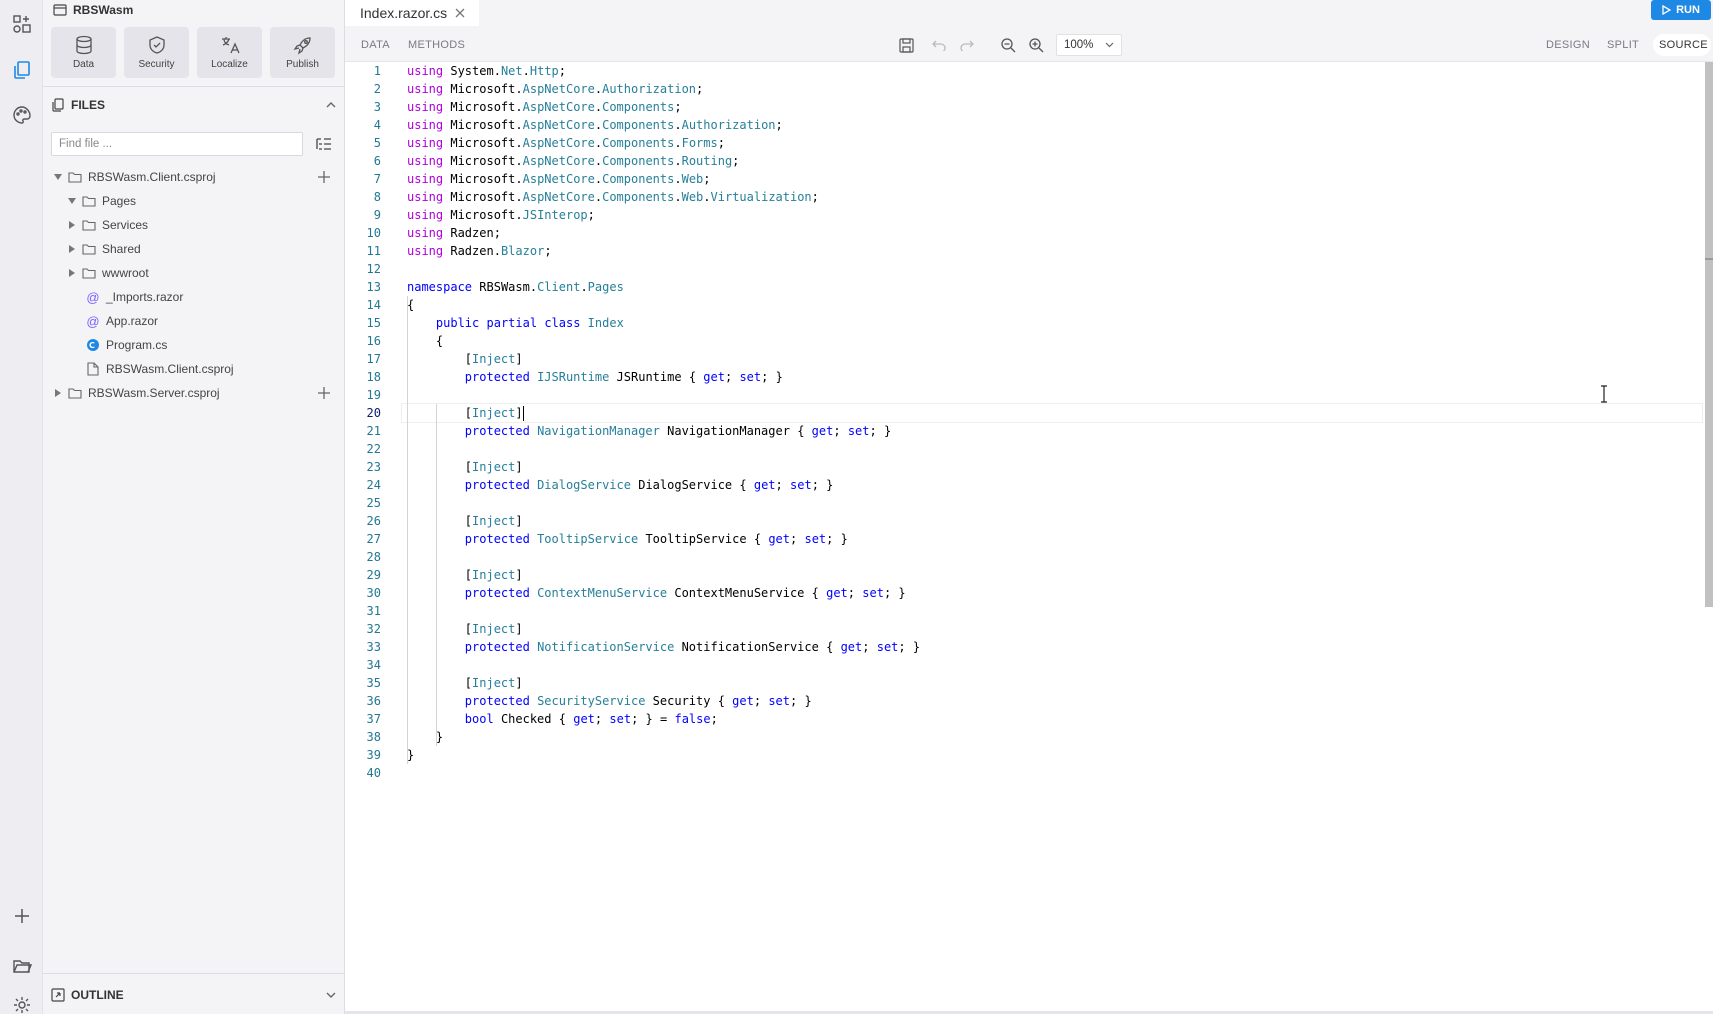  What do you see at coordinates (177, 144) in the screenshot?
I see `find-file-input` at bounding box center [177, 144].